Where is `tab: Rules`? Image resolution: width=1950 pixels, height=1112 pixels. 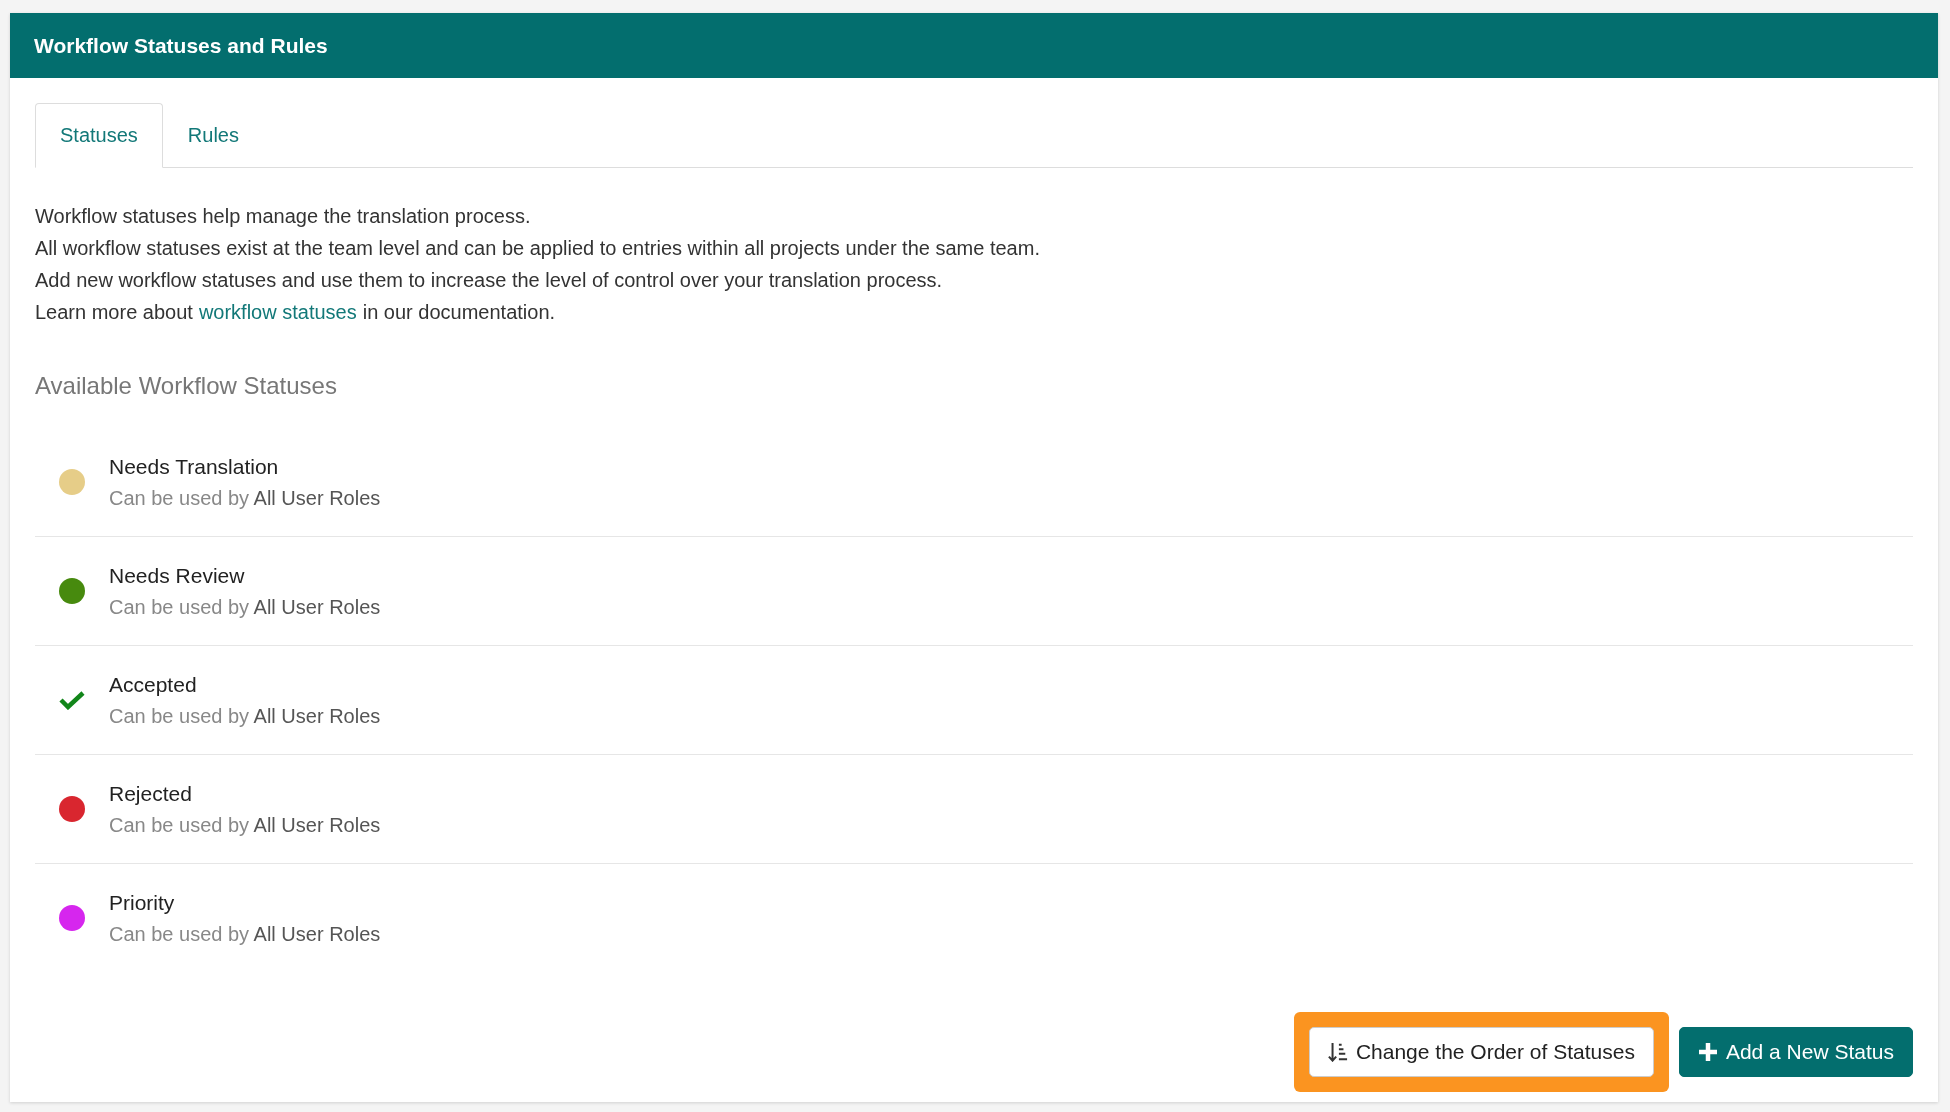 tab: Rules is located at coordinates (213, 135).